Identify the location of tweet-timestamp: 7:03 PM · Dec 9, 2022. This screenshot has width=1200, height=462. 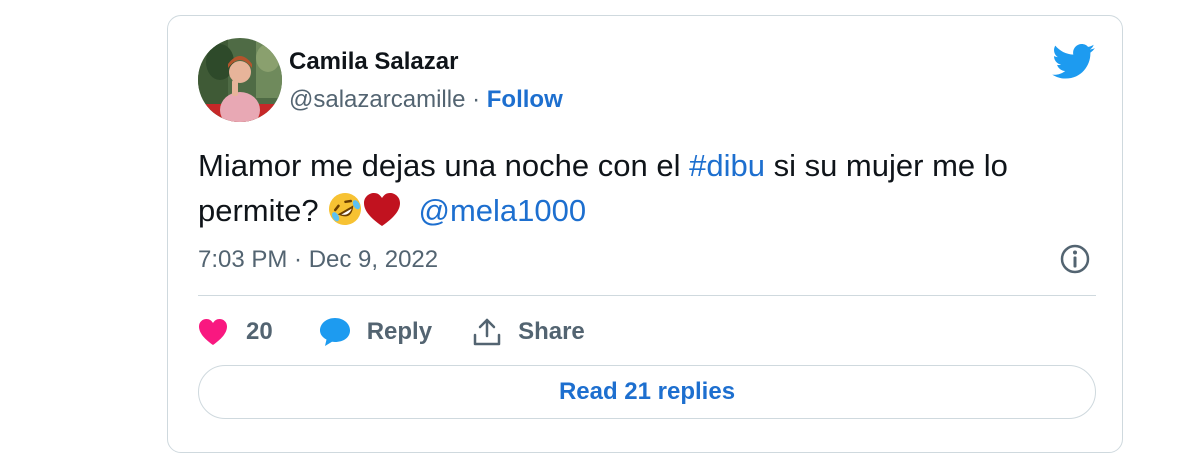
(318, 260).